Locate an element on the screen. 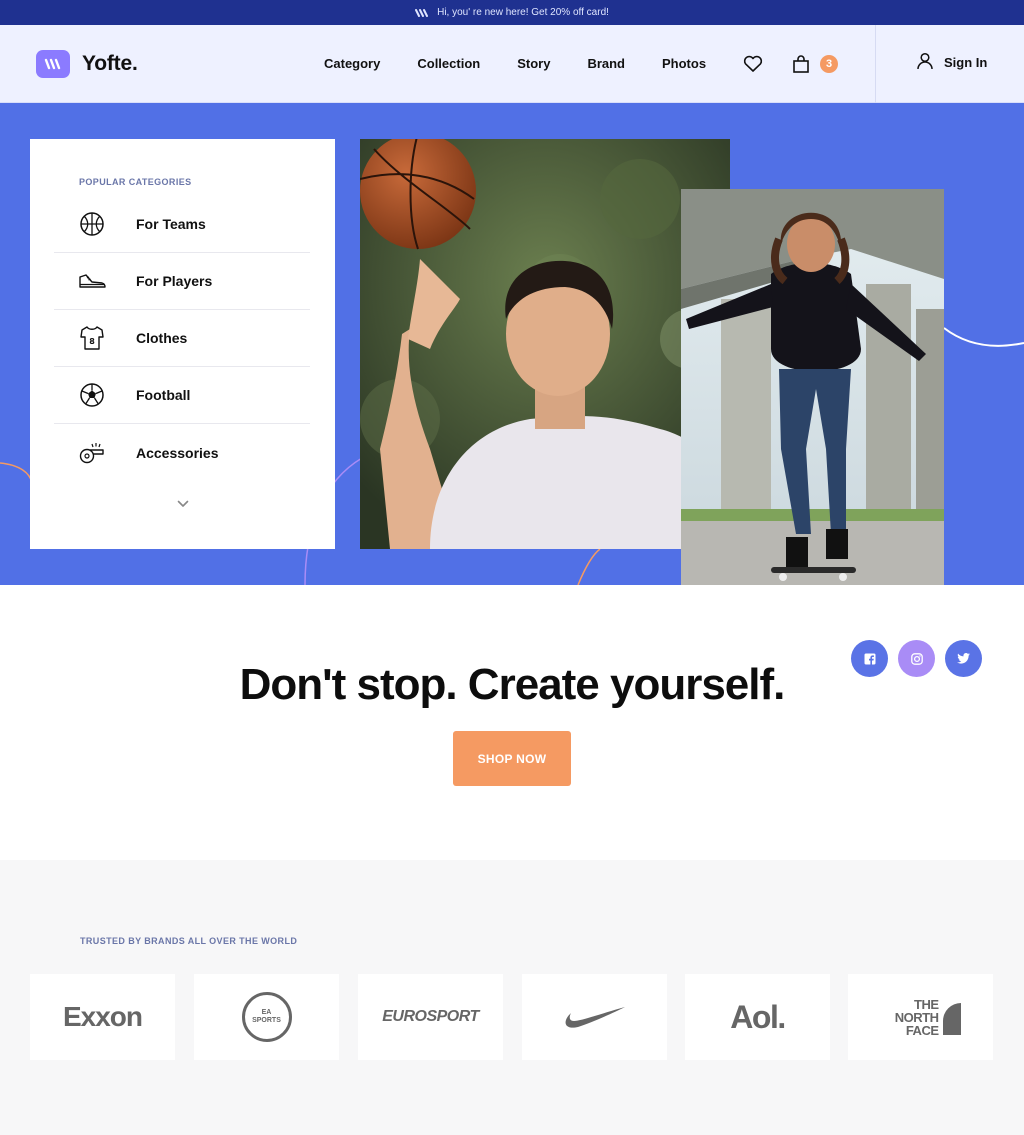 This screenshot has width=1024, height=1135. brands-heading: TRUSTED BY BRANDS ALL OVER THE WORLD is located at coordinates (189, 941).